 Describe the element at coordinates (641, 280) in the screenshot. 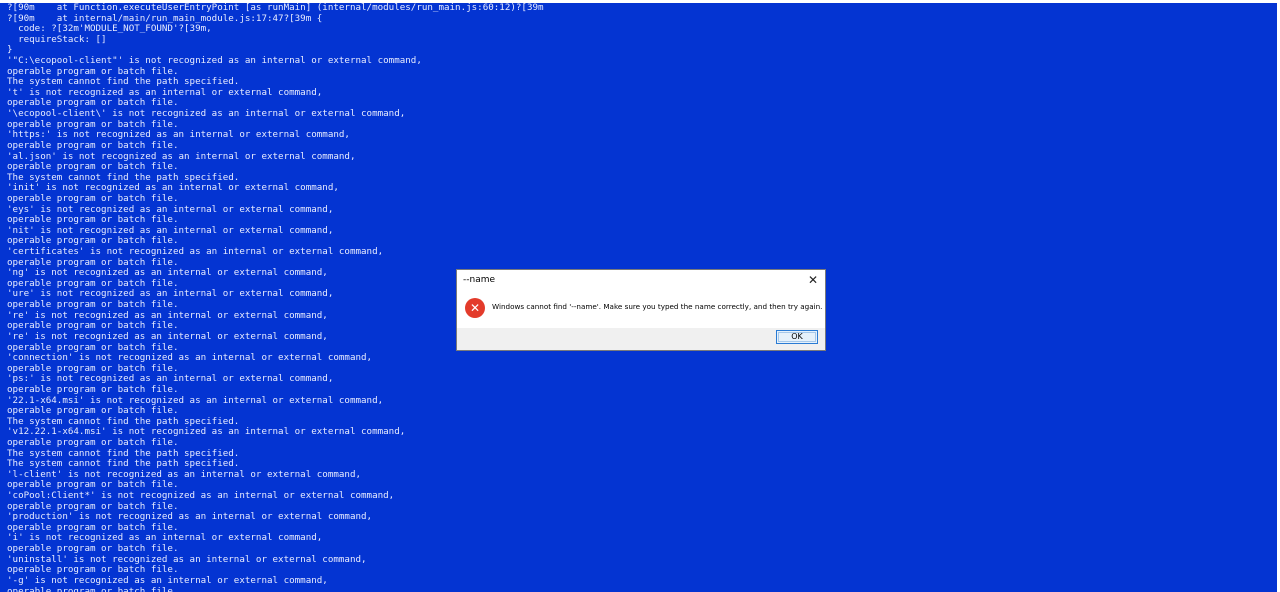

I see `dialog-titlebar: --name ✕` at that location.